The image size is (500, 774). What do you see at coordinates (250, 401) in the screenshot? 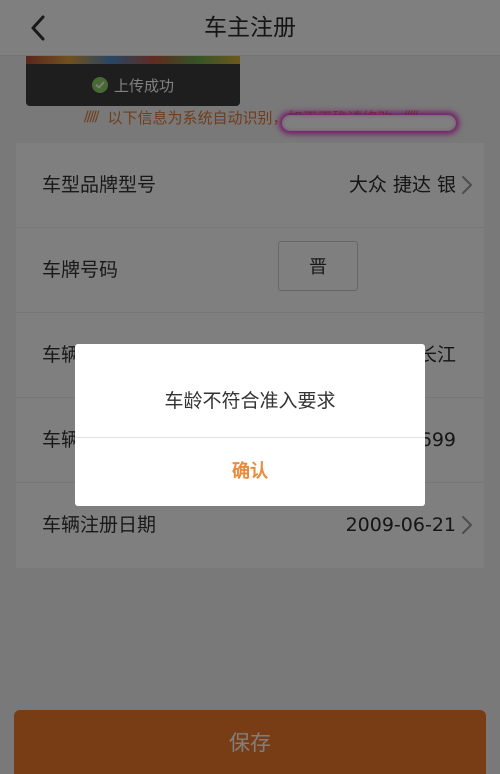
I see `dialog-message: 车龄不符合准入要求` at bounding box center [250, 401].